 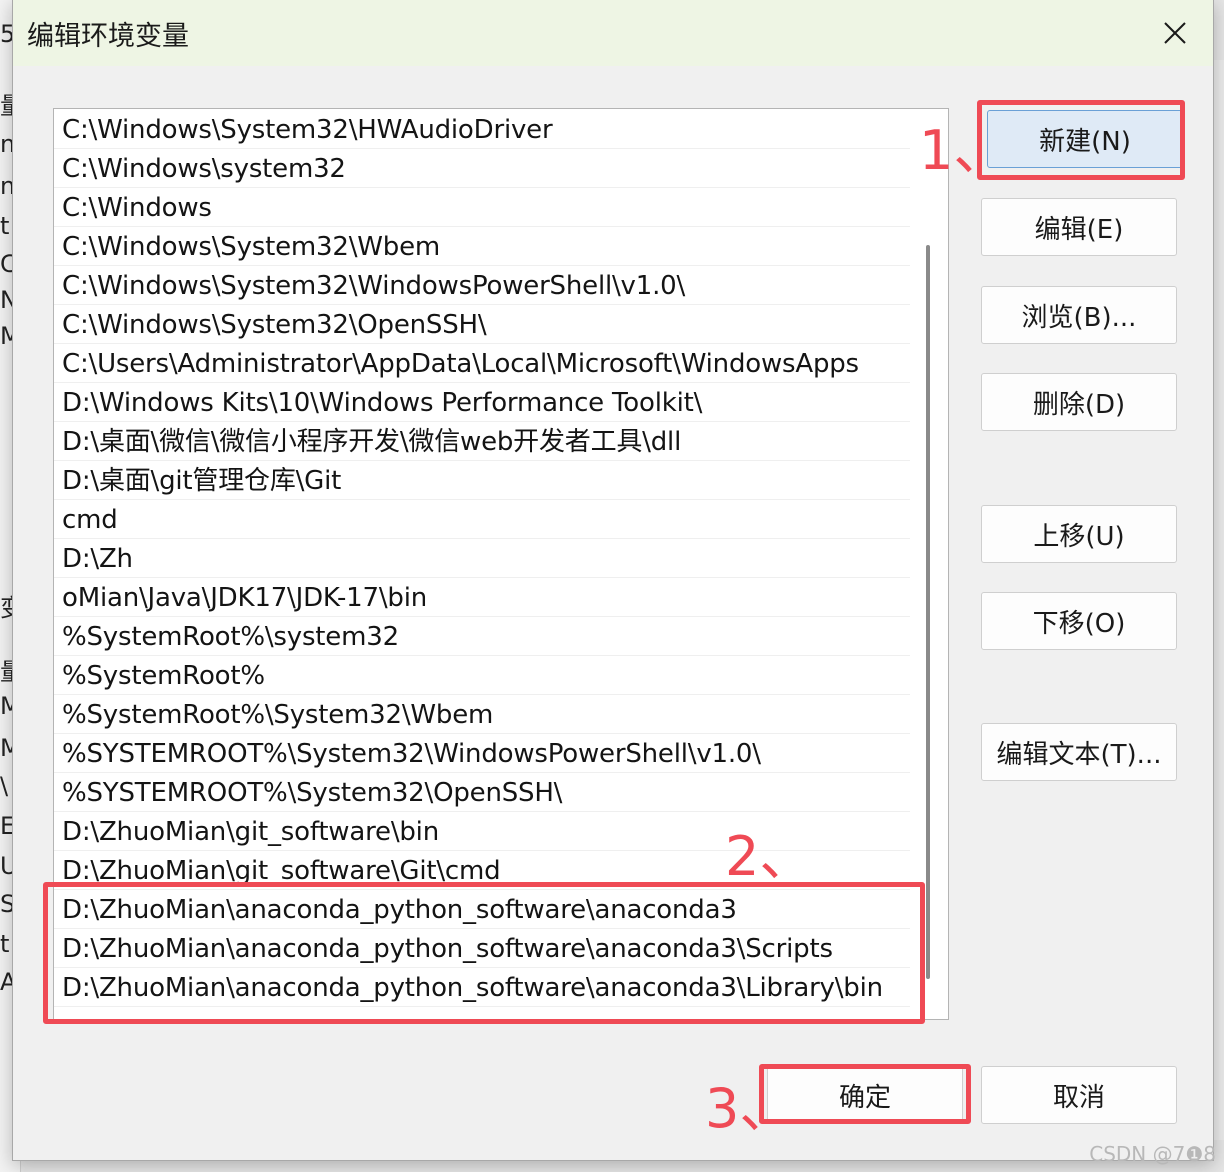 What do you see at coordinates (482, 559) in the screenshot?
I see `path-list-item: D:\Zh` at bounding box center [482, 559].